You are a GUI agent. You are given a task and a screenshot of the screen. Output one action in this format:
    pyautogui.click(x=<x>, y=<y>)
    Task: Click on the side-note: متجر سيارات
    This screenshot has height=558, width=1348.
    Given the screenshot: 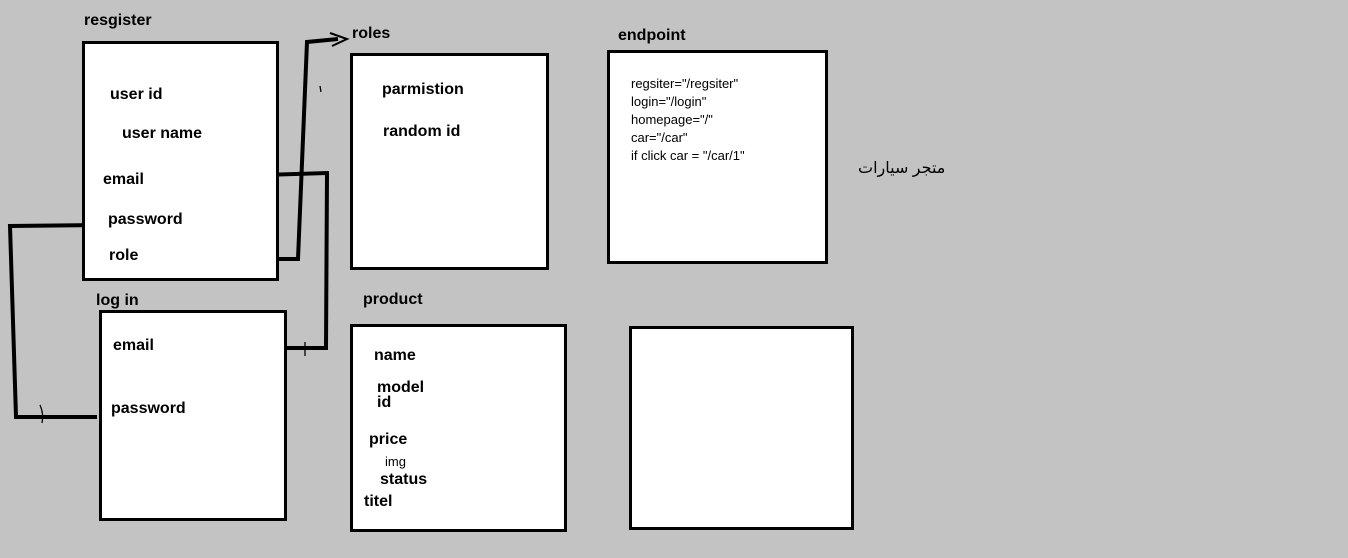 What is the action you would take?
    pyautogui.click(x=902, y=168)
    